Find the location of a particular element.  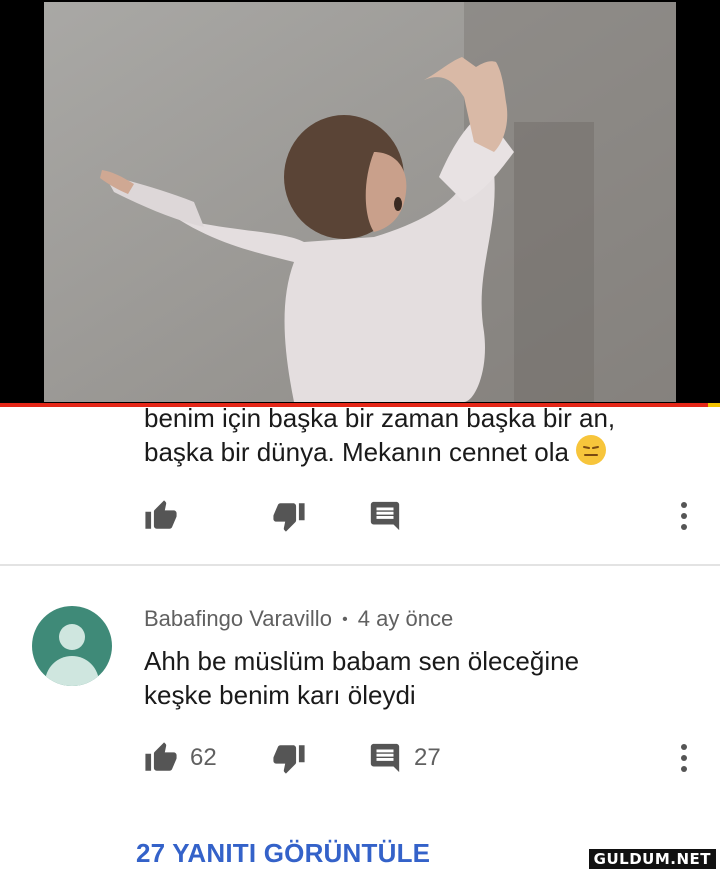

like-button: 62 is located at coordinates (180, 758).